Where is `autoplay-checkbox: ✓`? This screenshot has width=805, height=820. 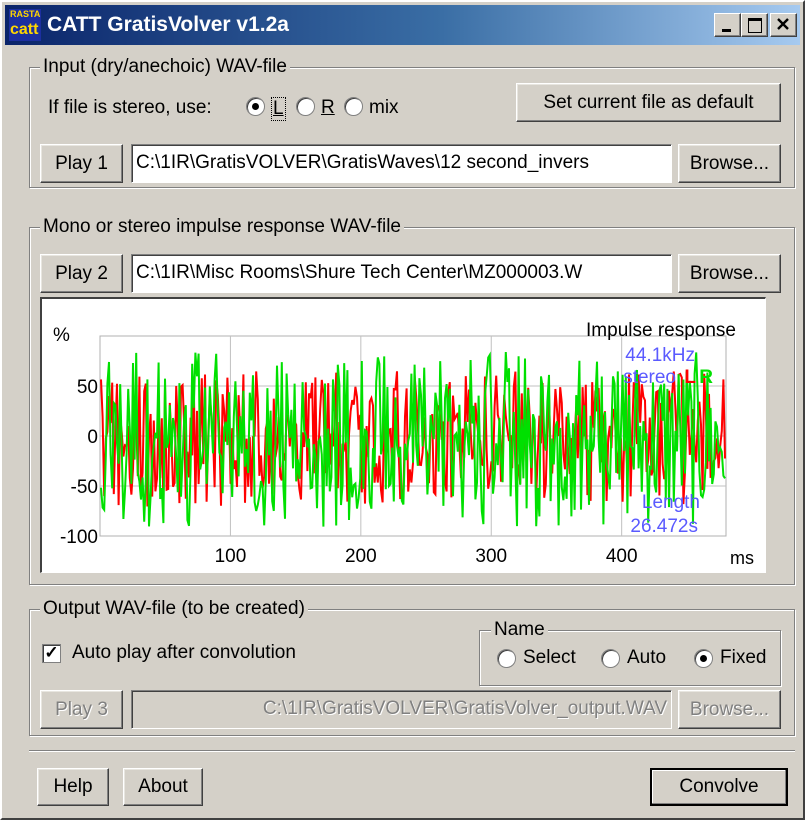
autoplay-checkbox: ✓ is located at coordinates (51, 653).